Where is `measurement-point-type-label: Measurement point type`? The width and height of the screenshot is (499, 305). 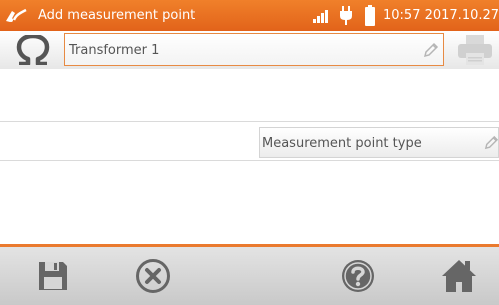 measurement-point-type-label: Measurement point type is located at coordinates (342, 143).